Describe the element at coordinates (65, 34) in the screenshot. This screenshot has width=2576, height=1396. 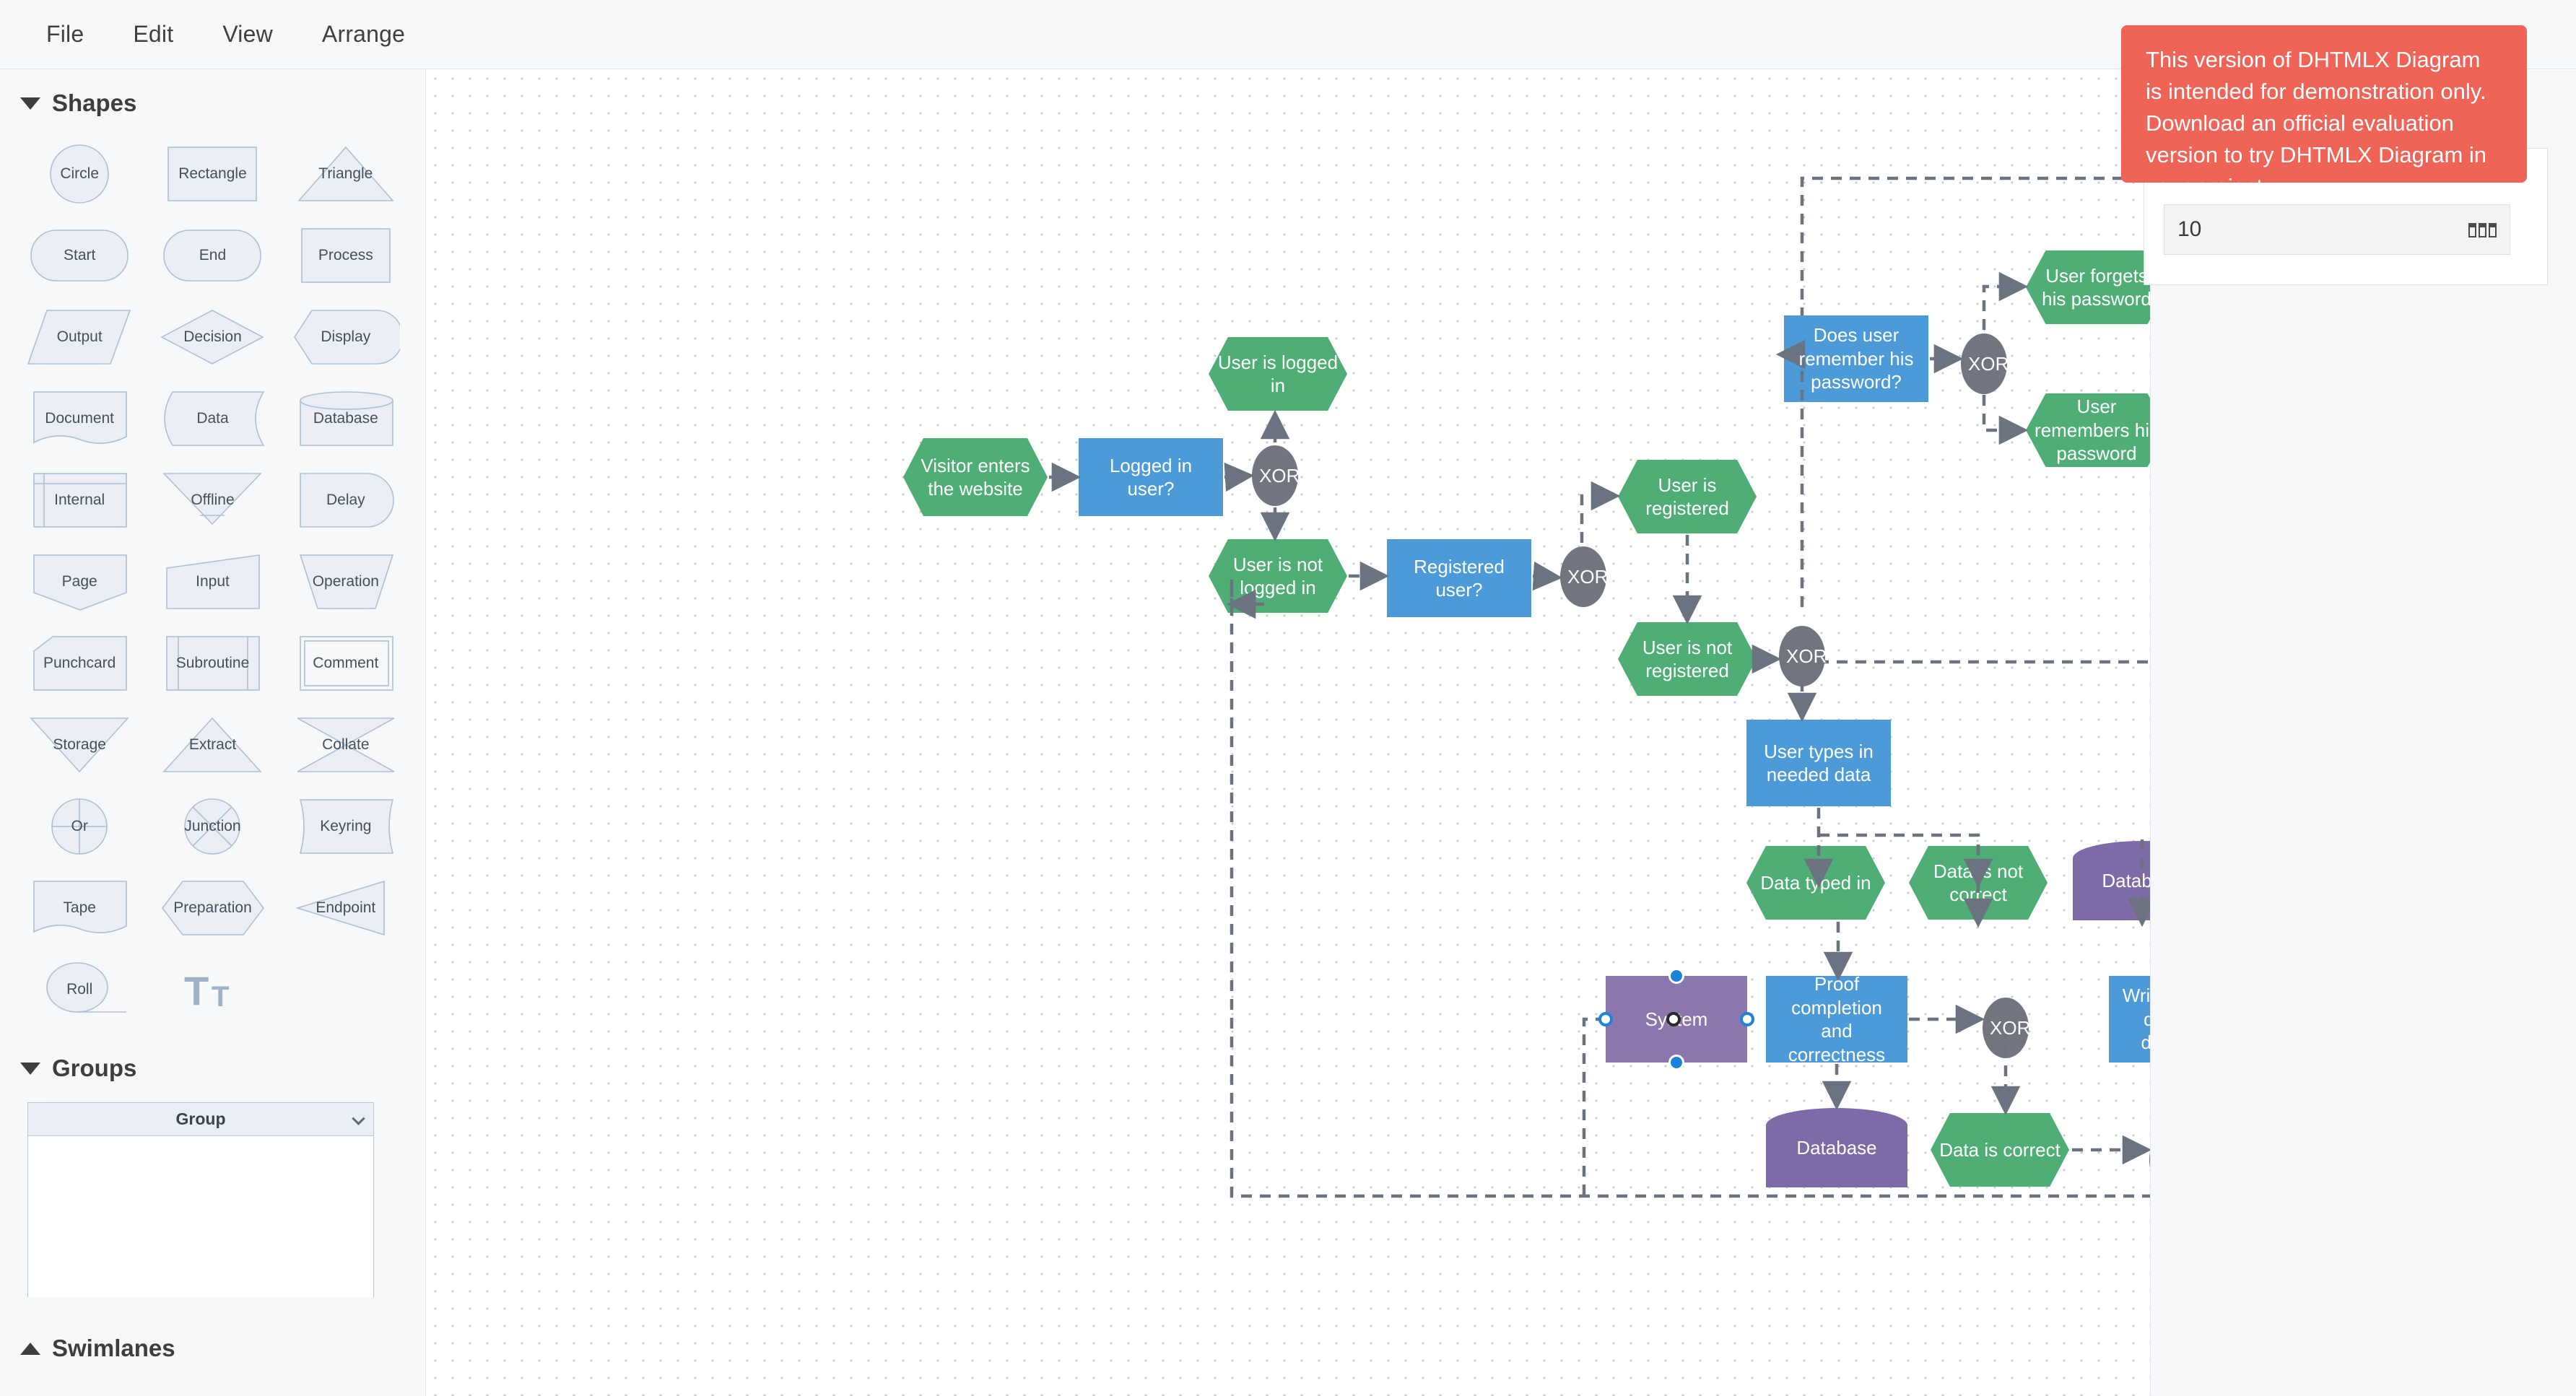
I see `menu-item-file: File` at that location.